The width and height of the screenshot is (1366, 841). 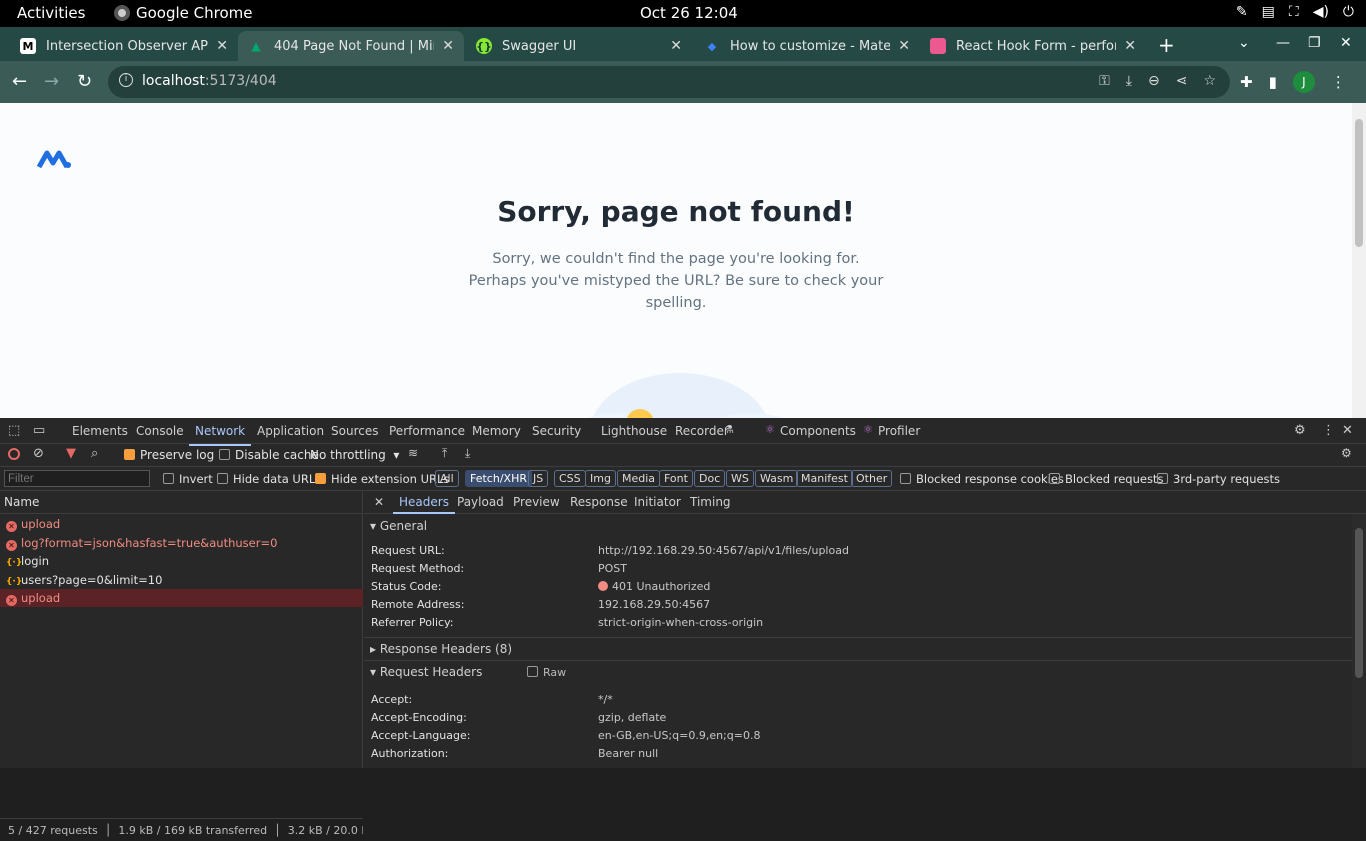 What do you see at coordinates (1346, 453) in the screenshot?
I see `network-settings-gear-icon: ⚙` at bounding box center [1346, 453].